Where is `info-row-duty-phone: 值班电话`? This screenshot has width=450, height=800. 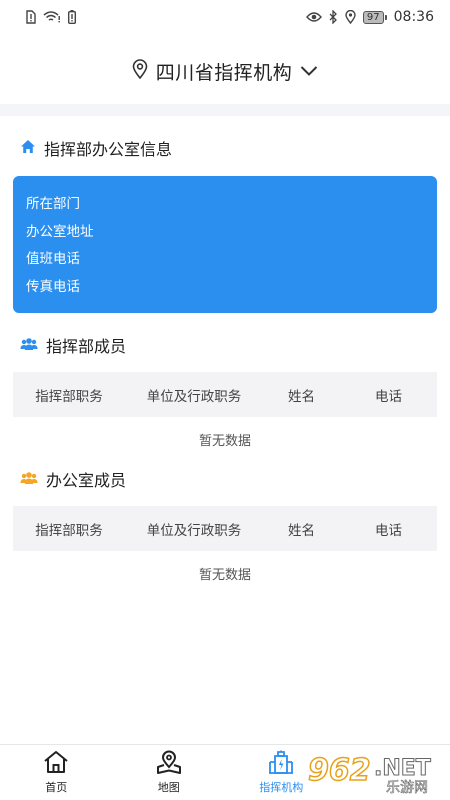
info-row-duty-phone: 值班电话 is located at coordinates (53, 259).